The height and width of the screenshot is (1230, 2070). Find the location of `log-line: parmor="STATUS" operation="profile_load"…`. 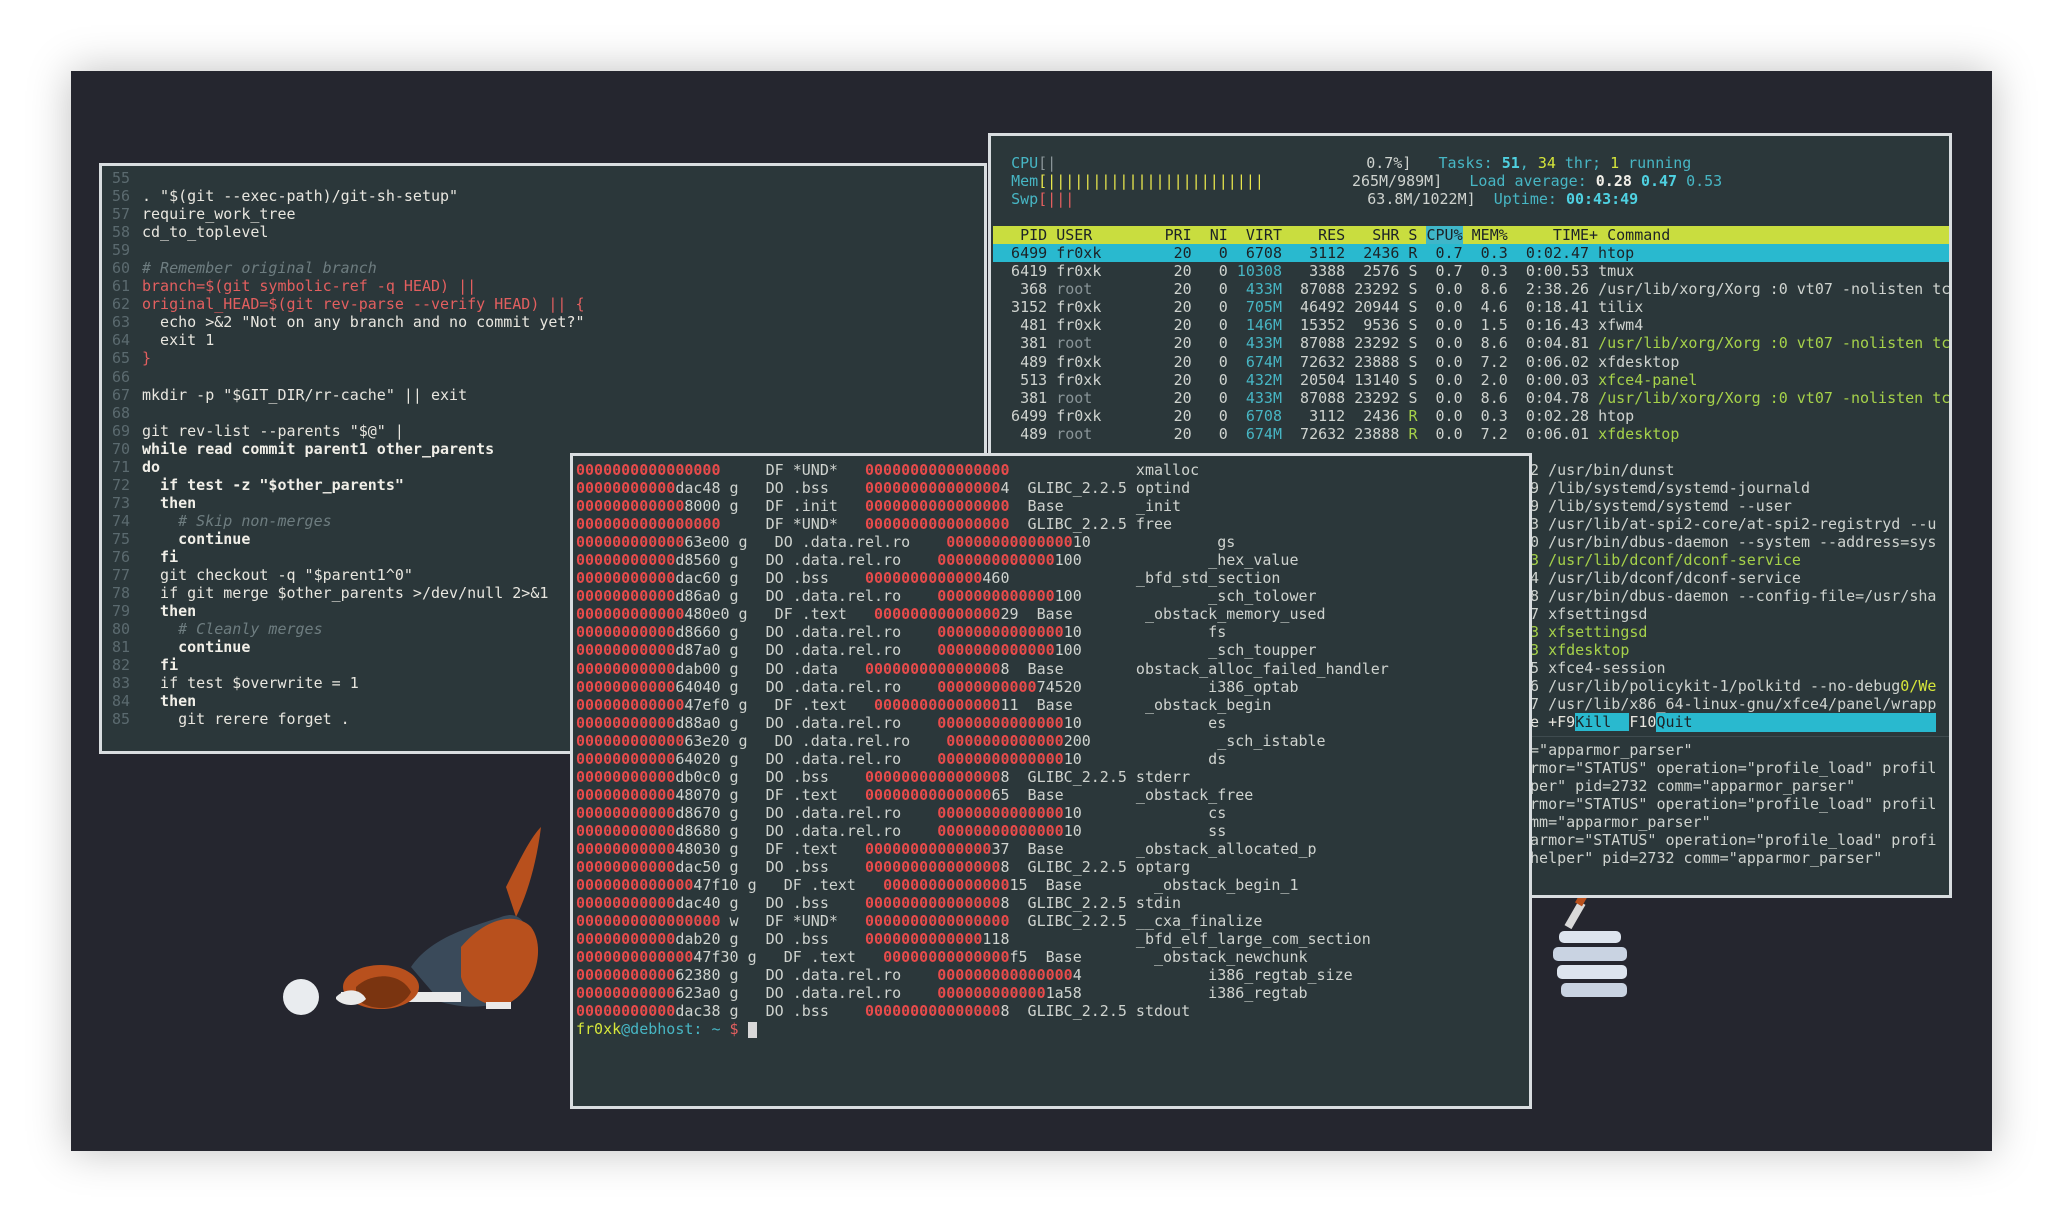

log-line: parmor="STATUS" operation="profile_load"… is located at coordinates (1729, 839).